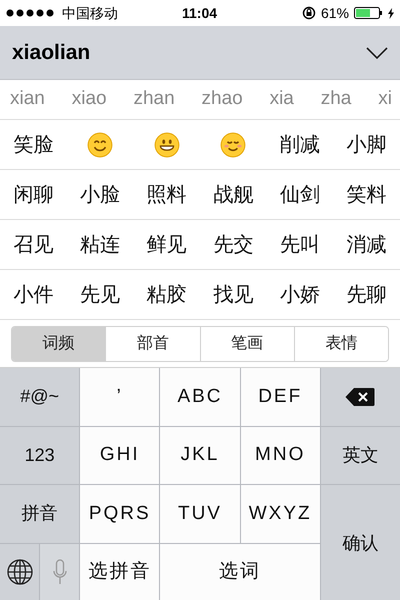 The width and height of the screenshot is (400, 600). I want to click on clock-time: 11:04, so click(200, 13).